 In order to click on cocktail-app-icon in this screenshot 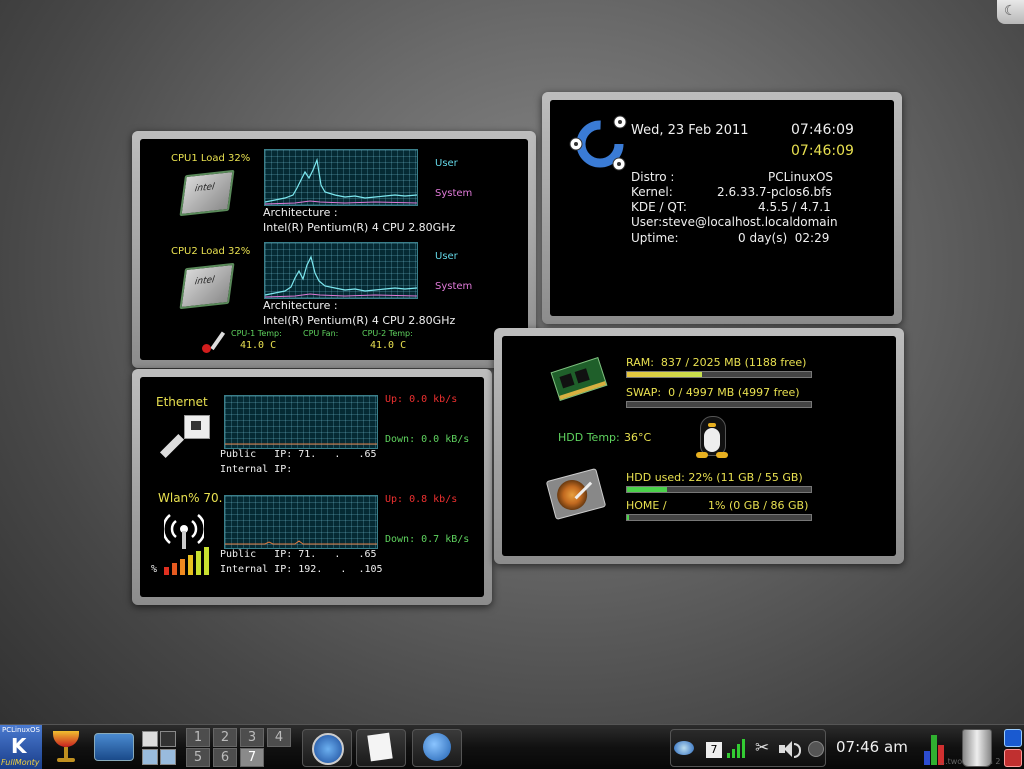, I will do `click(66, 747)`.